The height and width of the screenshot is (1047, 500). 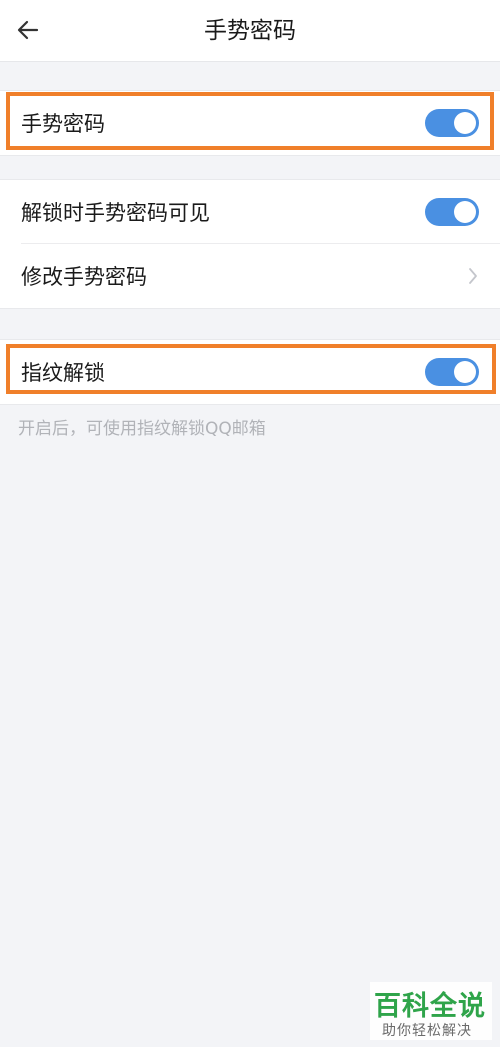 I want to click on fingerprint-row: 指纹解锁, so click(x=250, y=372).